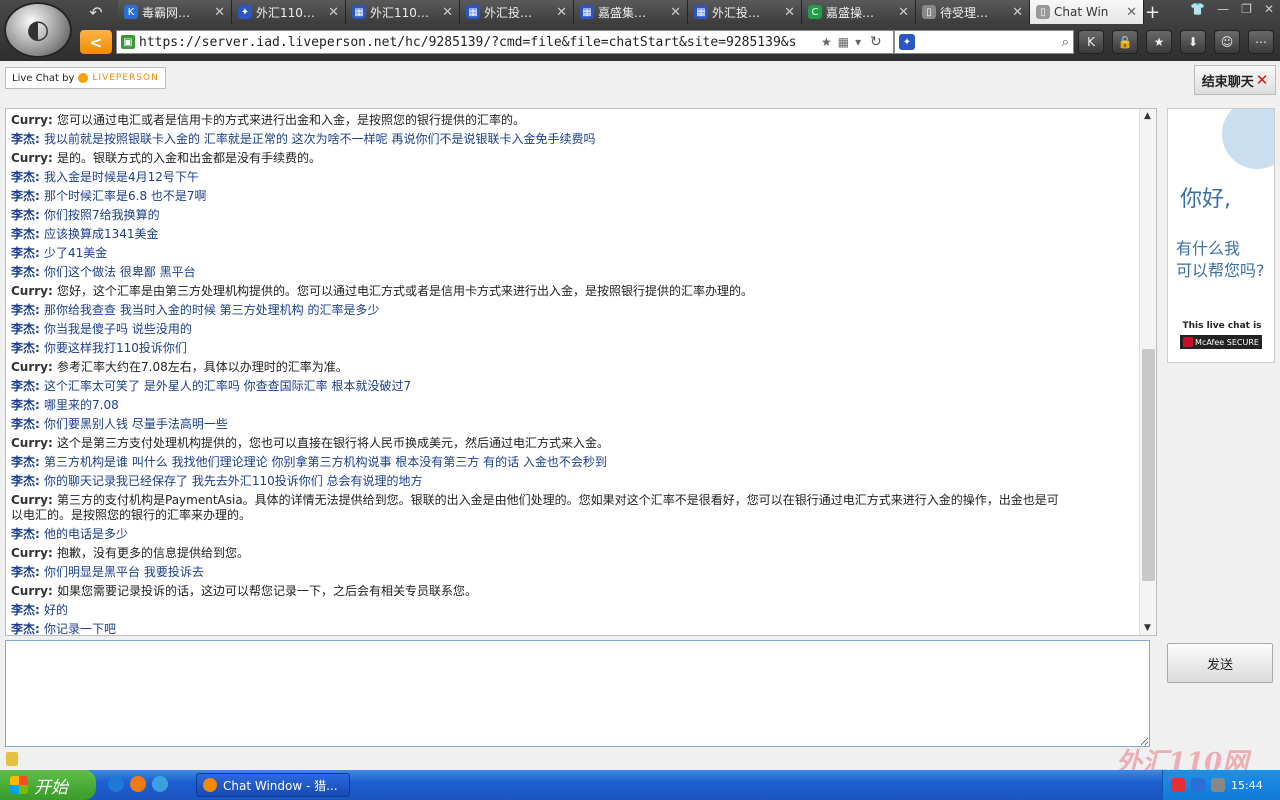 The image size is (1280, 800). What do you see at coordinates (1205, 199) in the screenshot?
I see `greeting-hello: 你好,` at bounding box center [1205, 199].